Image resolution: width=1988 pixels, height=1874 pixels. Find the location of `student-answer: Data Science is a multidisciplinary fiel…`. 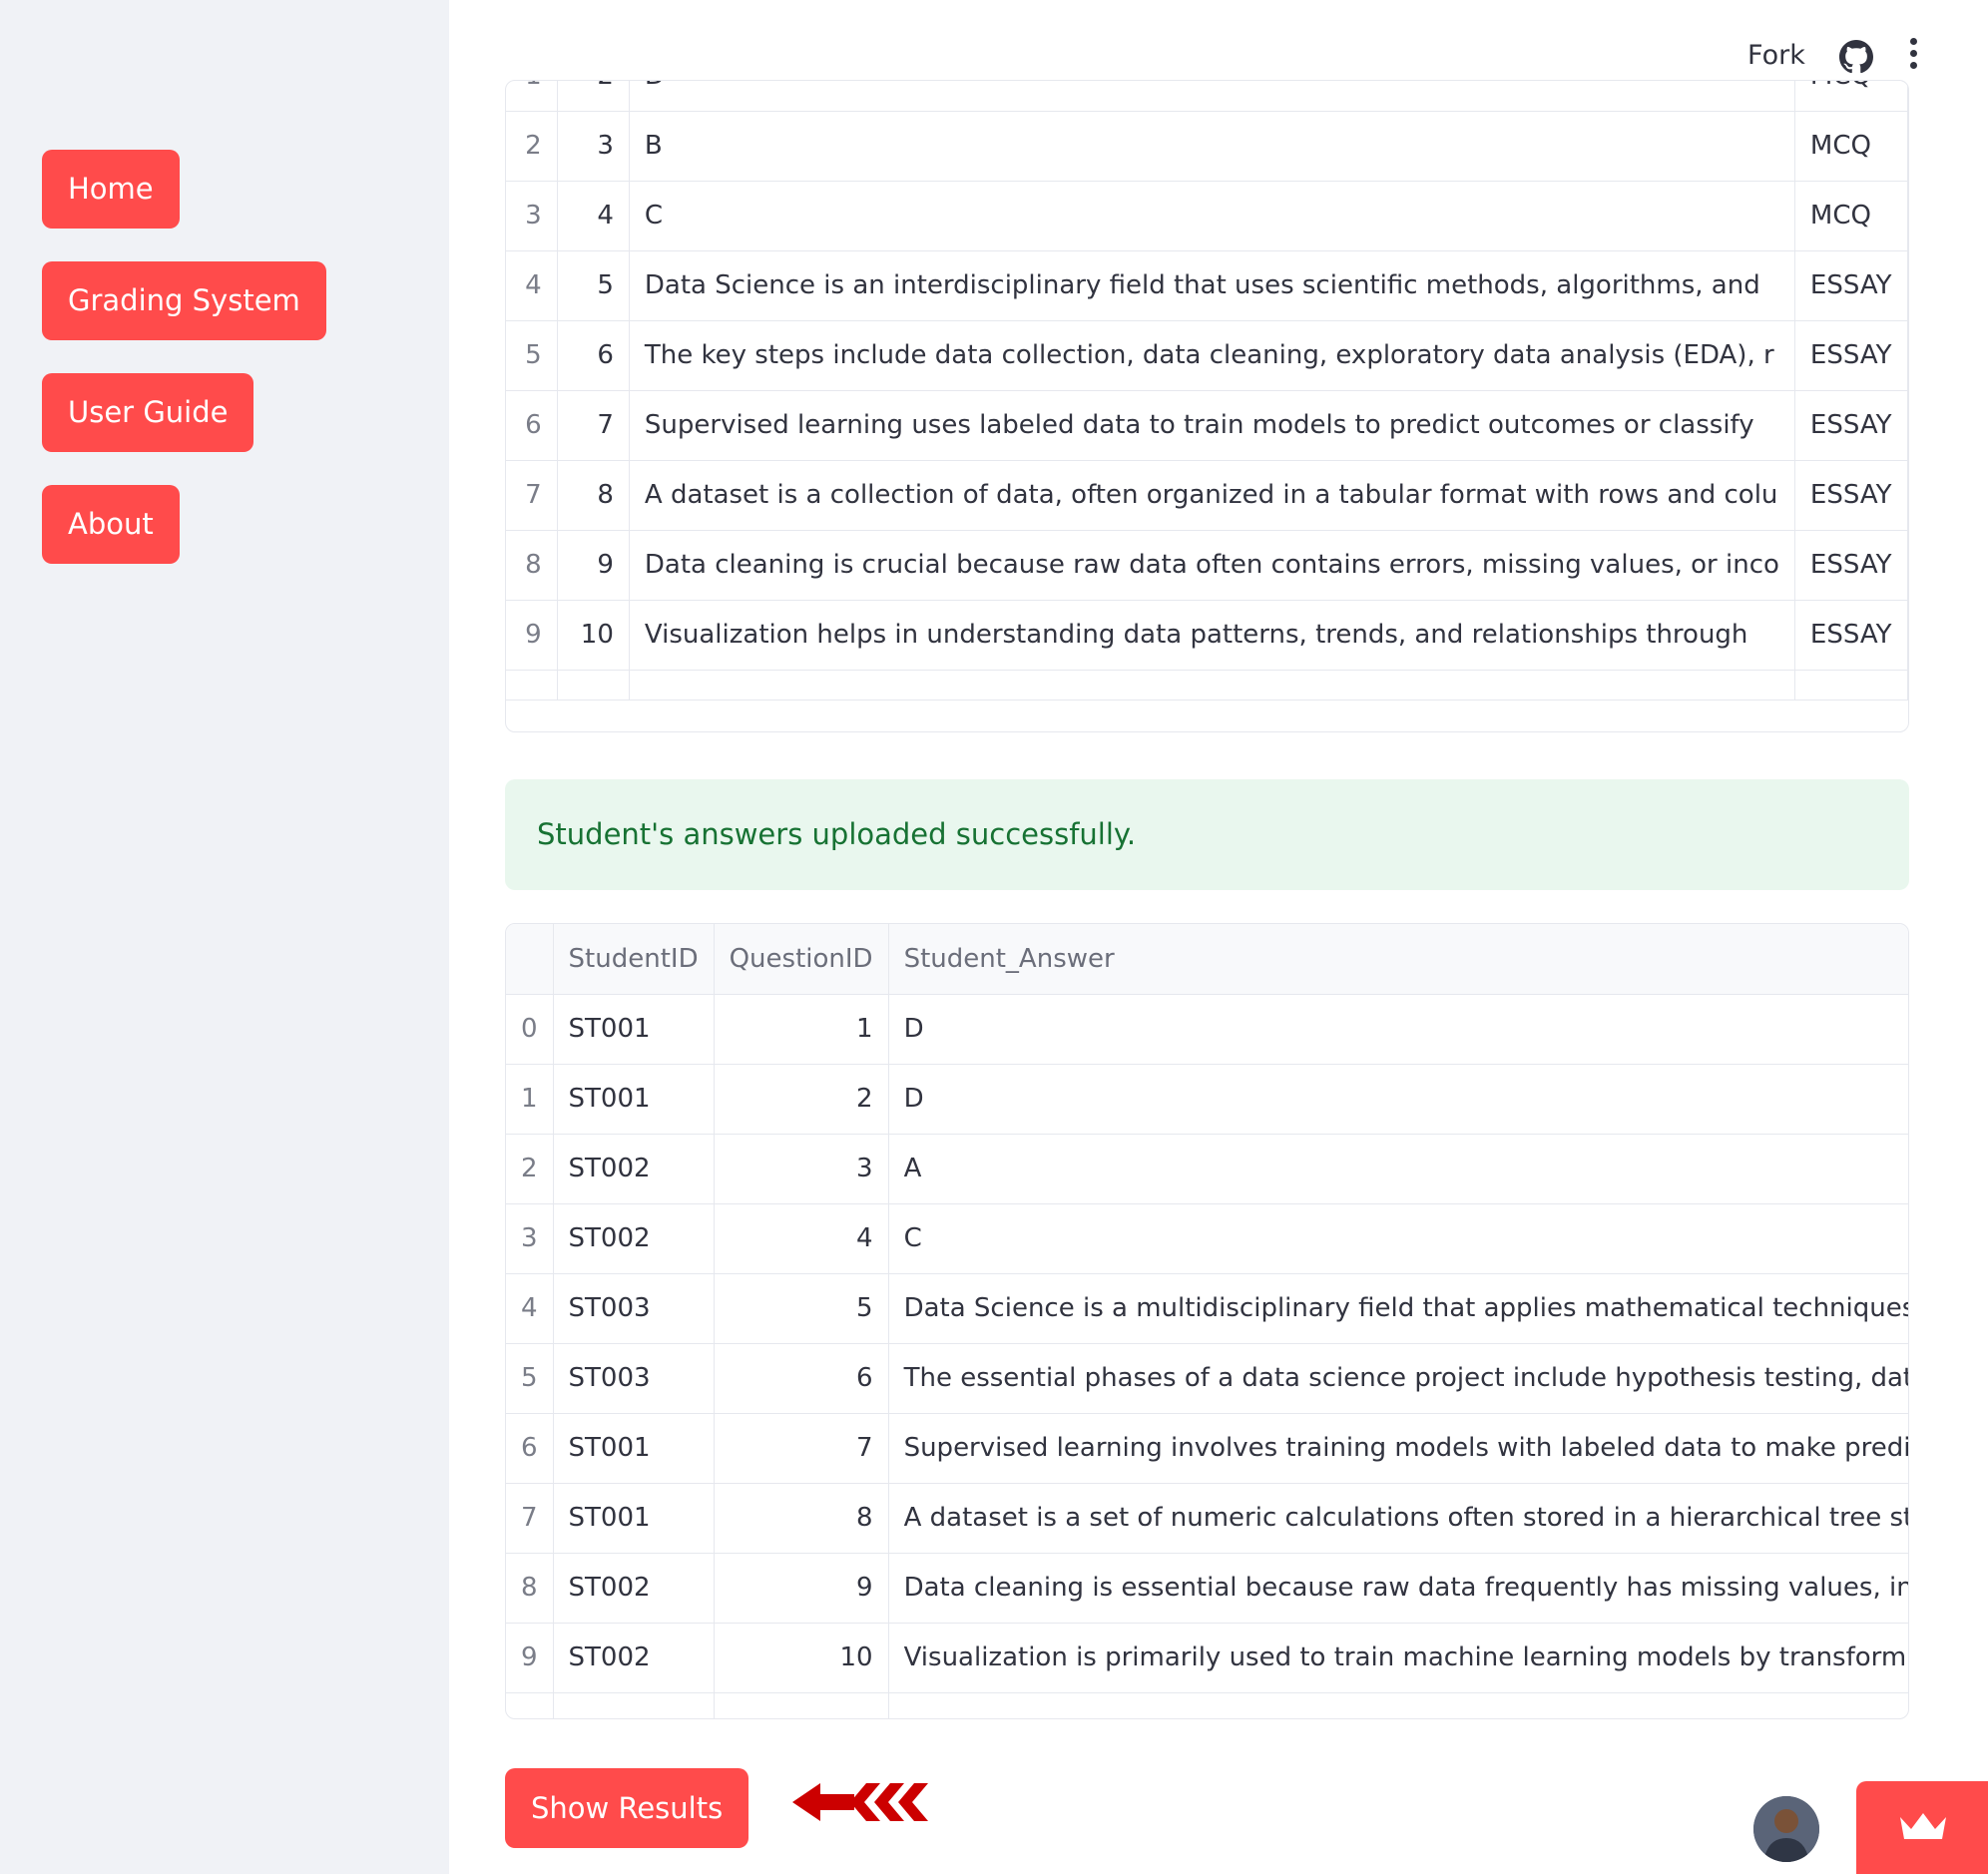

student-answer: Data Science is a multidisciplinary fiel… is located at coordinates (1398, 1308).